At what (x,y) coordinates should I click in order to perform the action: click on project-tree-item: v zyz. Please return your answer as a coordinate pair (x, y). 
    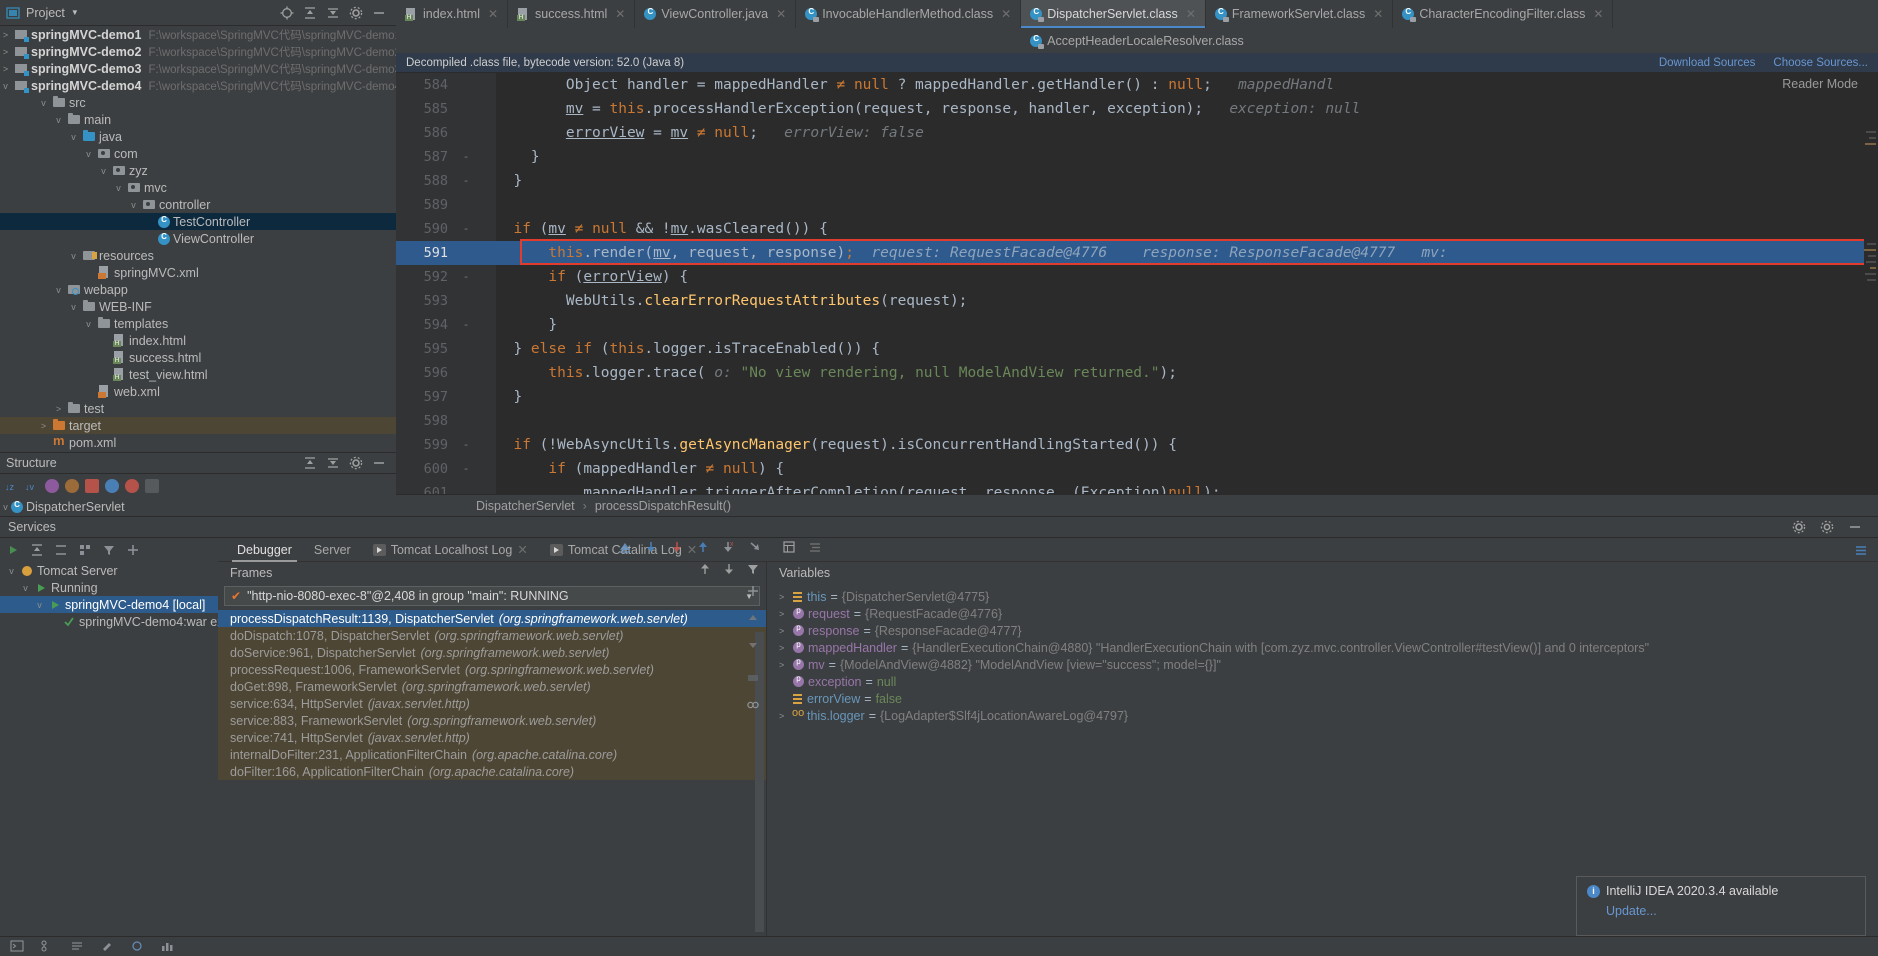
    Looking at the image, I should click on (198, 170).